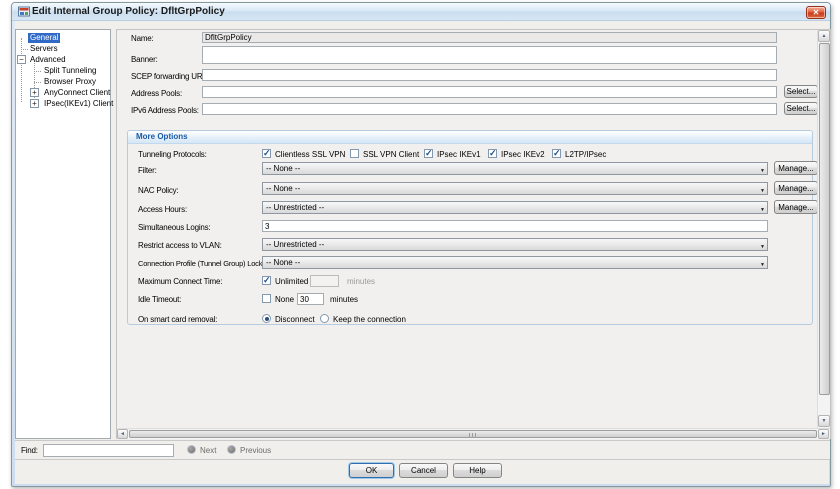  I want to click on scroll-down-icon: ▼, so click(824, 421).